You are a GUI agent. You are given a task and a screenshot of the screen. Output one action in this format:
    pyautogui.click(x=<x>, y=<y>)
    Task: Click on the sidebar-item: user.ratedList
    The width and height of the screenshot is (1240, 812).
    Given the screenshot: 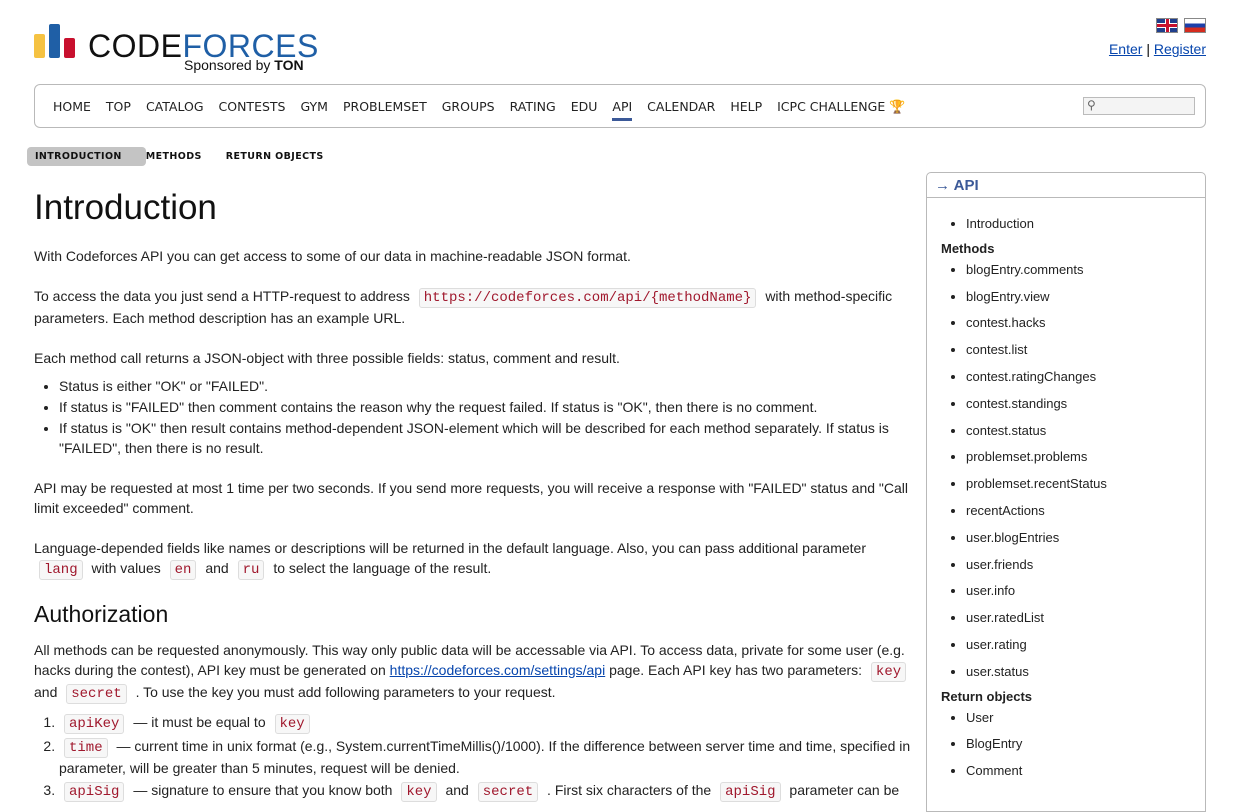 What is the action you would take?
    pyautogui.click(x=1078, y=618)
    